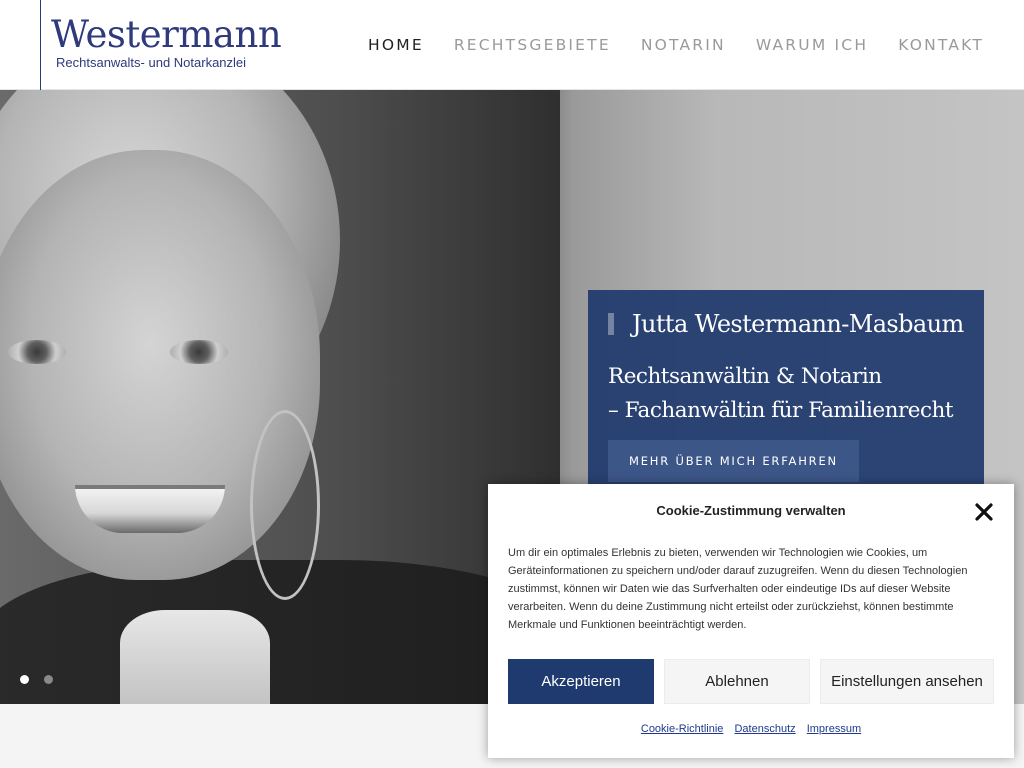 This screenshot has height=768, width=1024. I want to click on hero-subtitle-line-2: – Fachanwältin für Familienrecht, so click(781, 410).